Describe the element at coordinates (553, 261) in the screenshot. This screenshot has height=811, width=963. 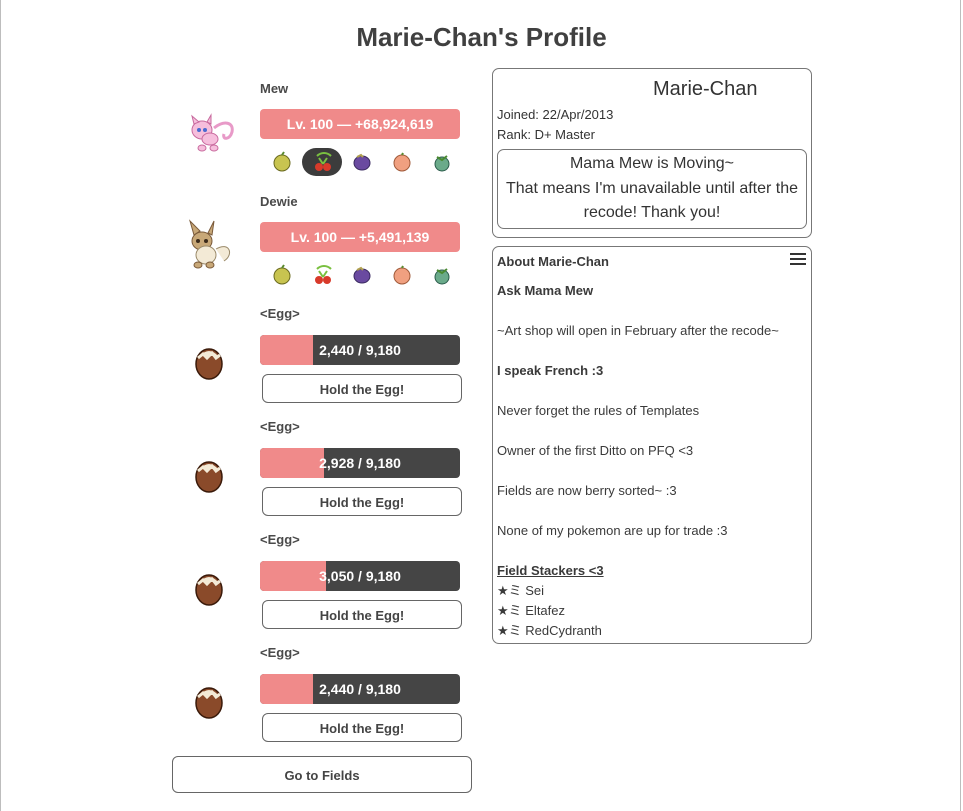
I see `about-title: About Marie-Chan` at that location.